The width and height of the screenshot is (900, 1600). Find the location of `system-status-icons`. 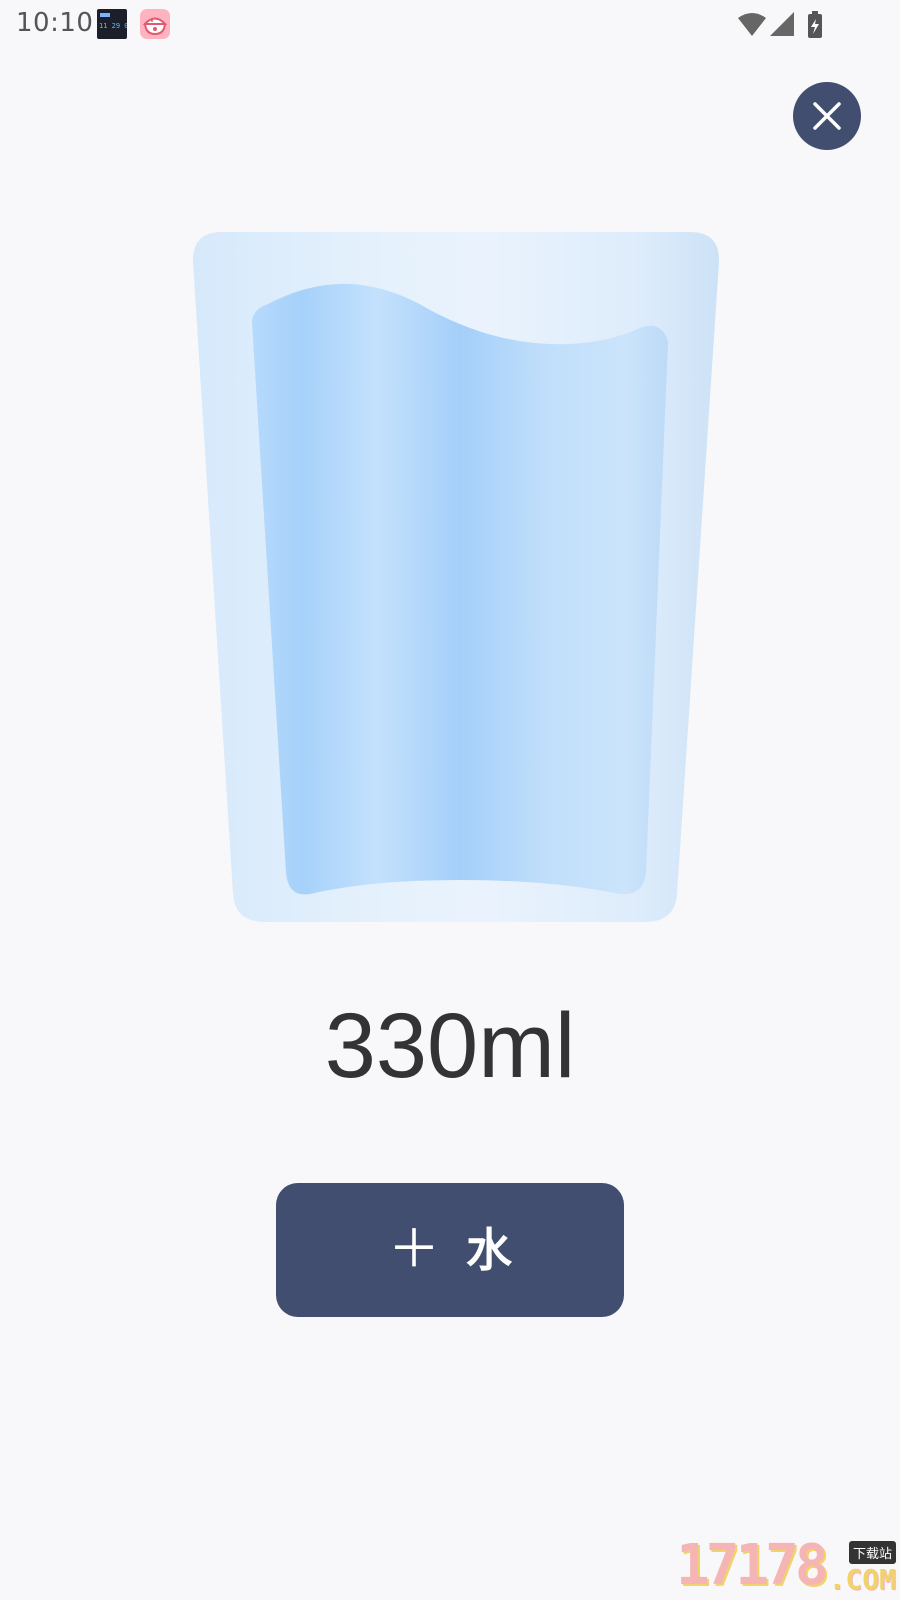

system-status-icons is located at coordinates (786, 25).